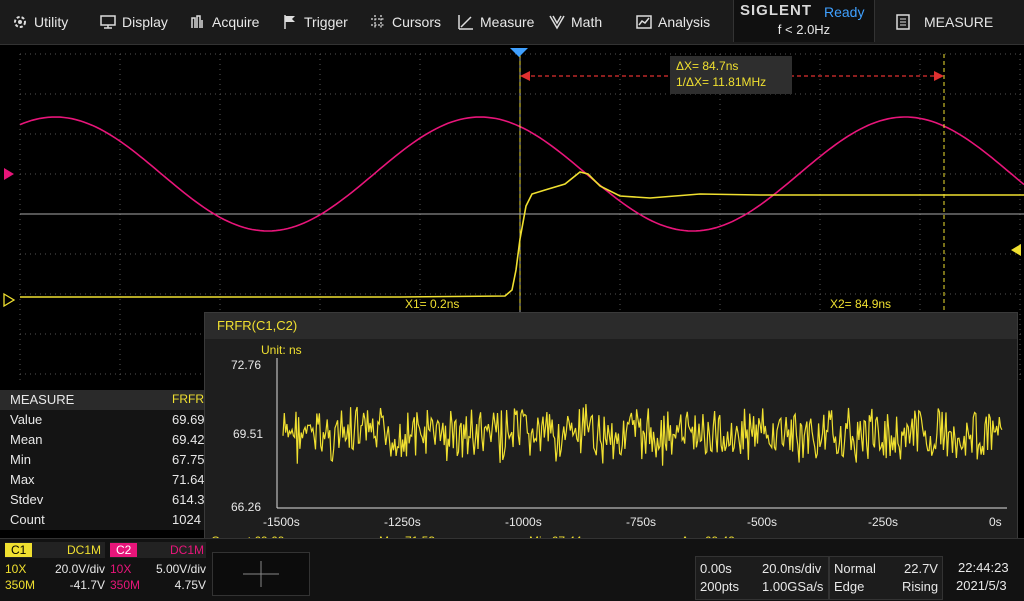  What do you see at coordinates (417, 22) in the screenshot?
I see `menu-cursors-label: Cursors` at bounding box center [417, 22].